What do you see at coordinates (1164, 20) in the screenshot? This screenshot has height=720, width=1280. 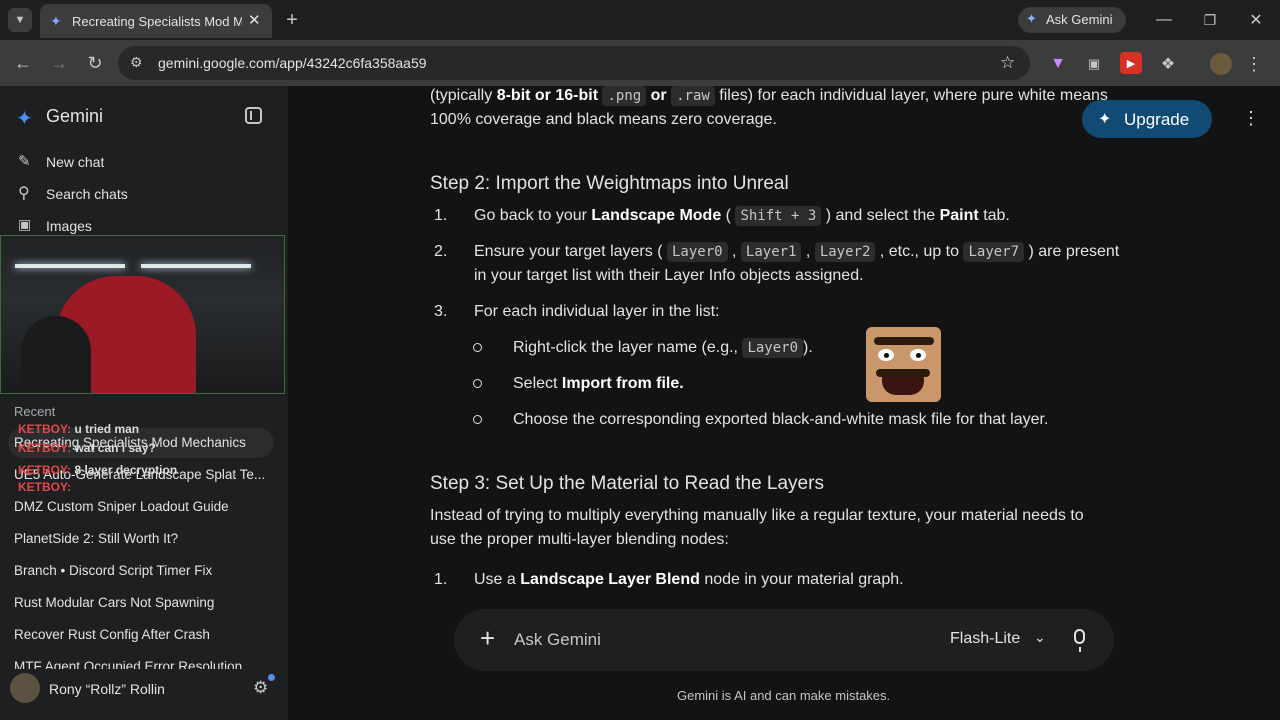 I see `minimize-icon: —` at bounding box center [1164, 20].